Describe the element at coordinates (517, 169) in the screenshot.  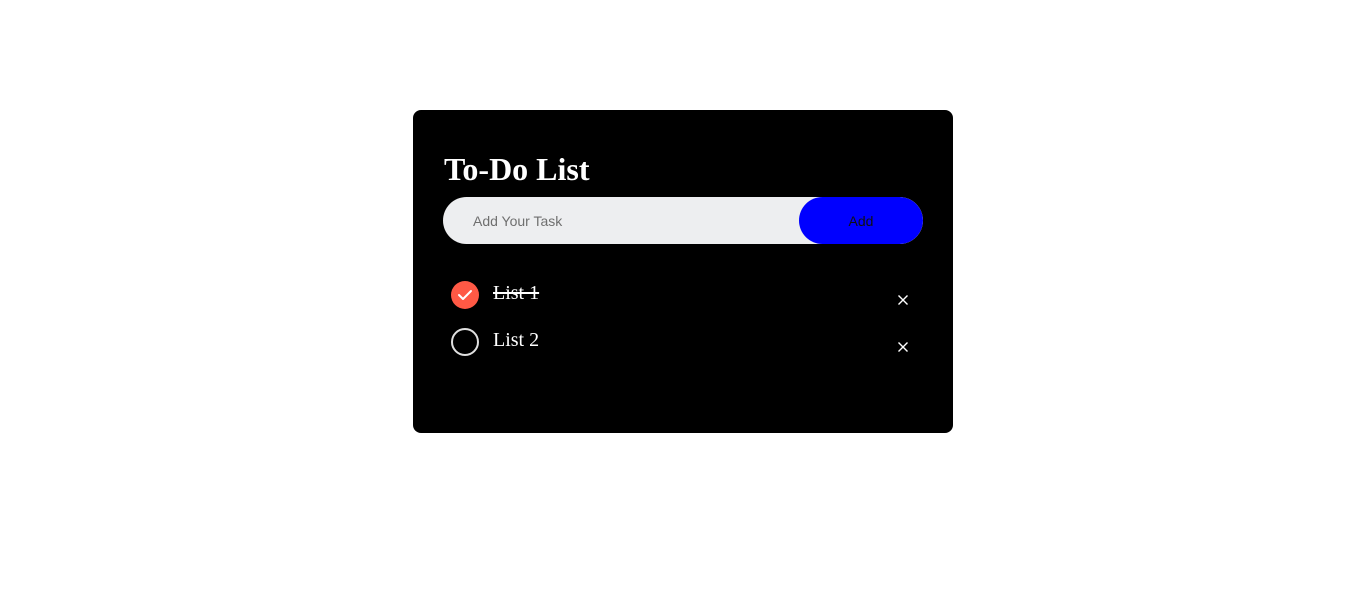
I see `app-title: To-Do List` at that location.